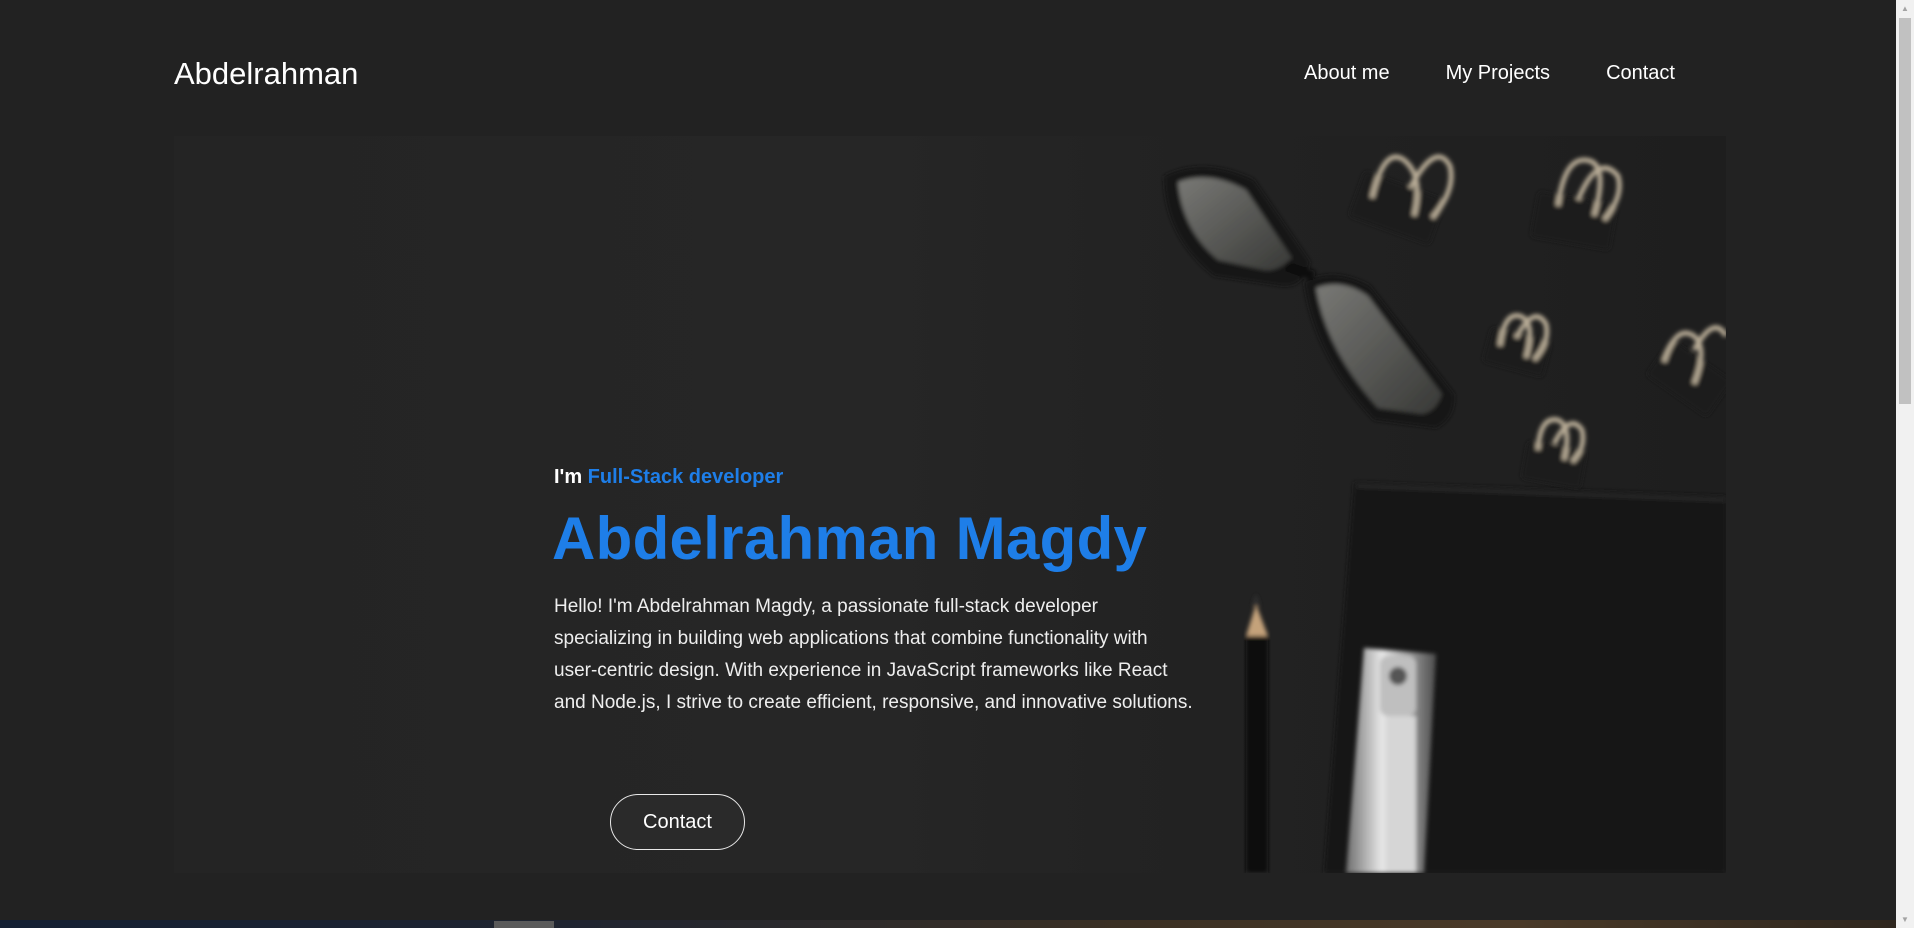 The width and height of the screenshot is (1914, 928). What do you see at coordinates (948, 924) in the screenshot?
I see `next-section-preview` at bounding box center [948, 924].